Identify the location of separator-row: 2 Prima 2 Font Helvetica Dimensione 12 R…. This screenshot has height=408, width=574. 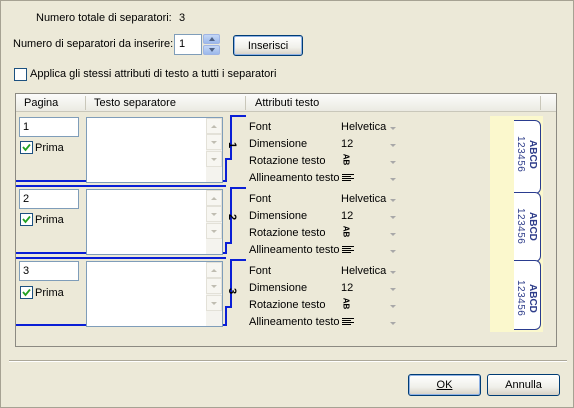
(253, 221).